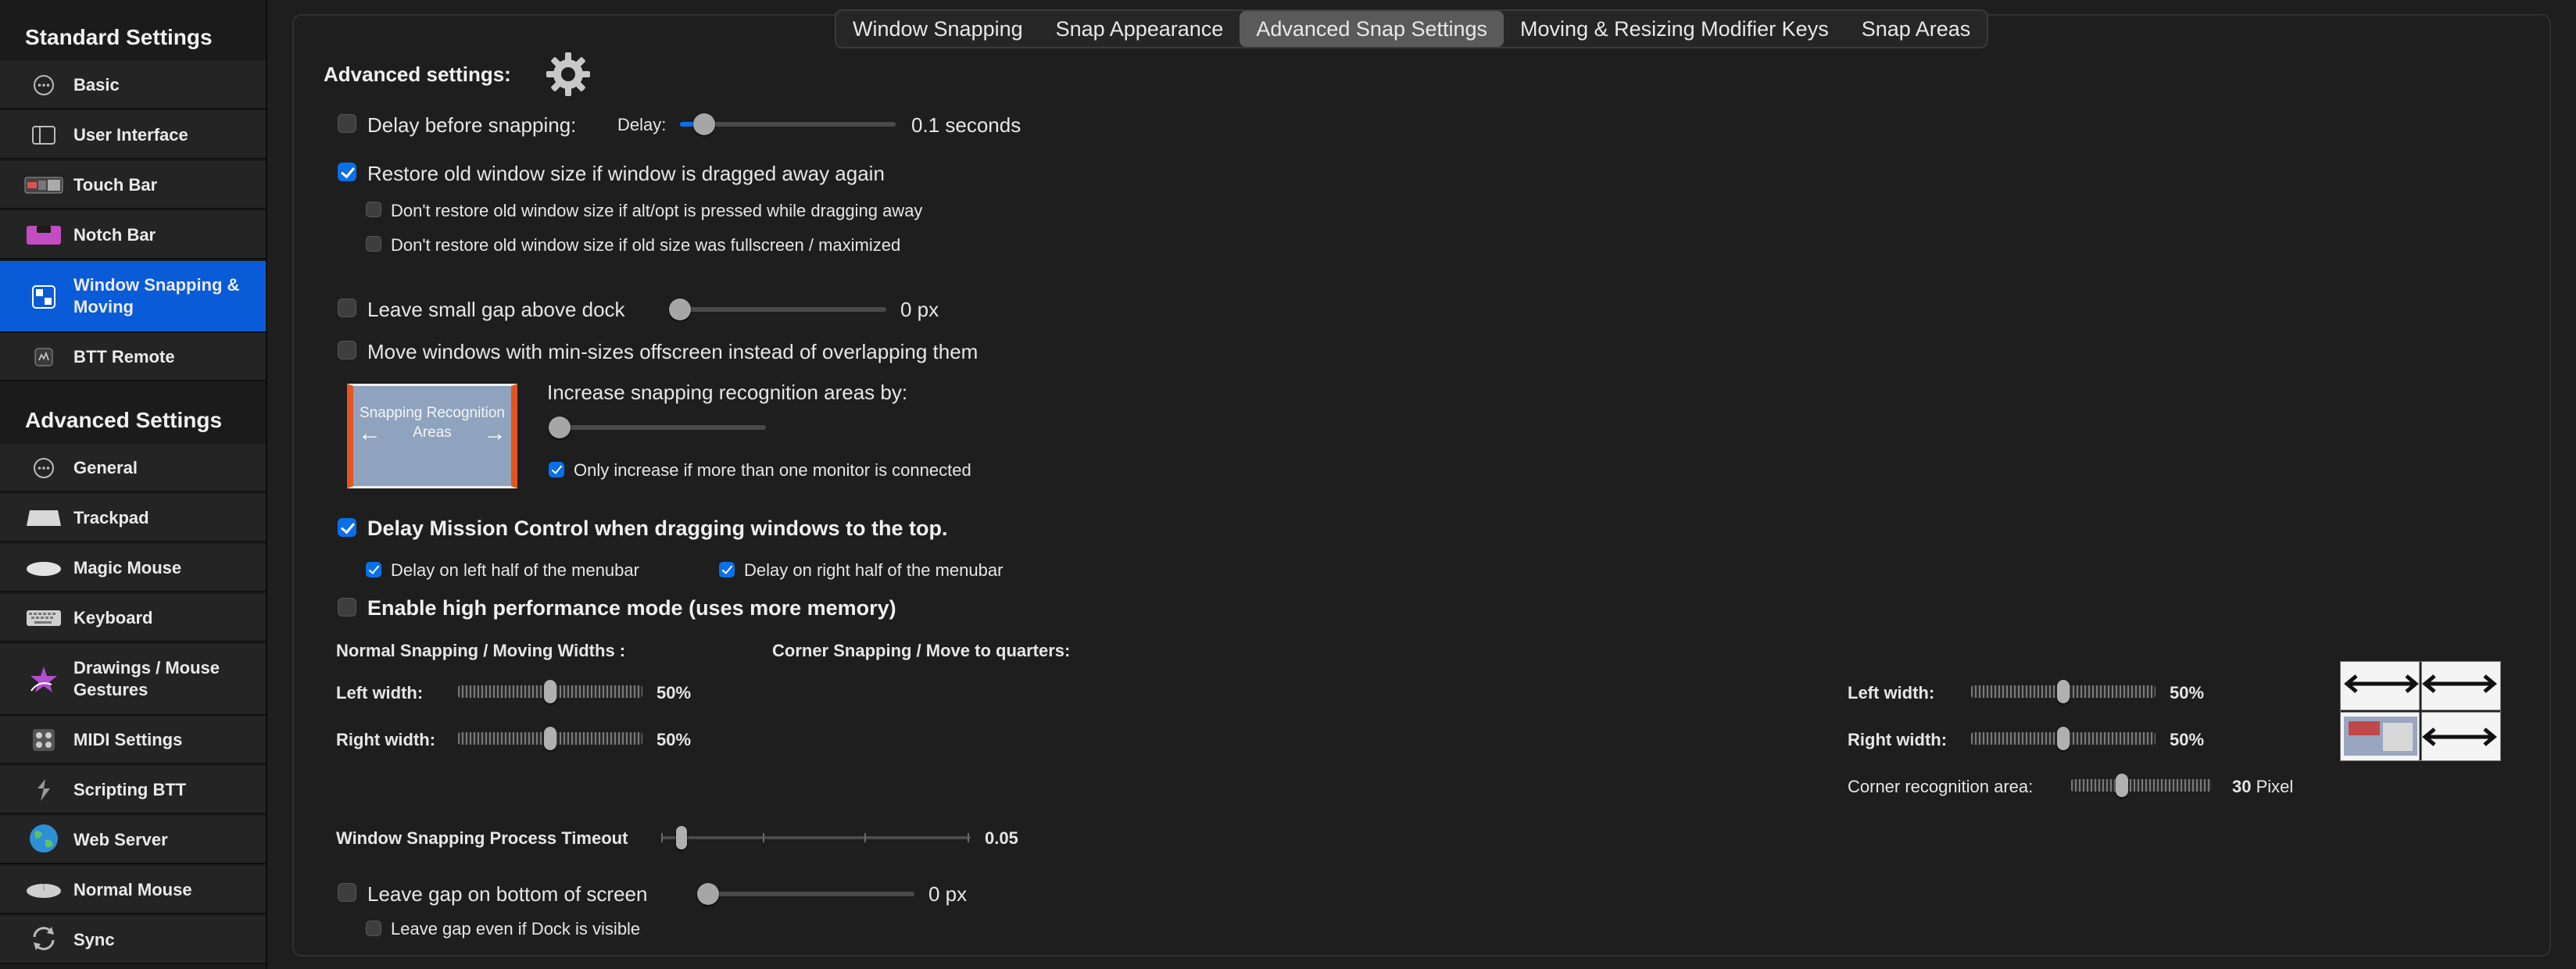 This screenshot has width=2576, height=969. I want to click on sidebar-item-general: General, so click(133, 468).